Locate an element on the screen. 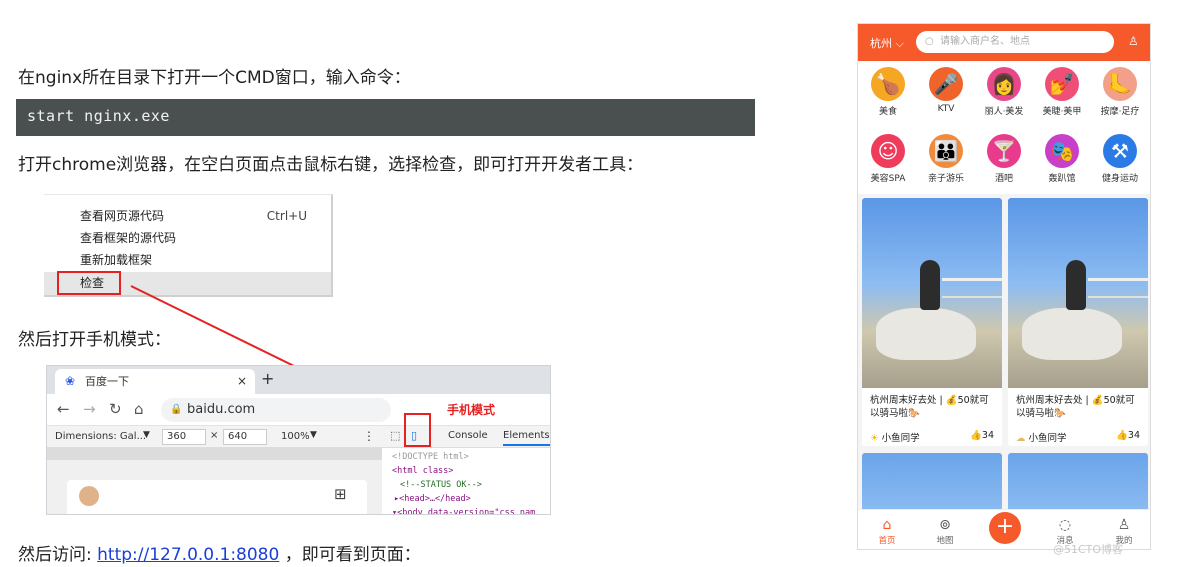 Image resolution: width=1184 pixels, height=567 pixels. instruction-open-devtools: 打开chrome浏览器，在空白页面点击鼠标右键，选择检查，即可打开开发者工具： is located at coordinates (331, 165).